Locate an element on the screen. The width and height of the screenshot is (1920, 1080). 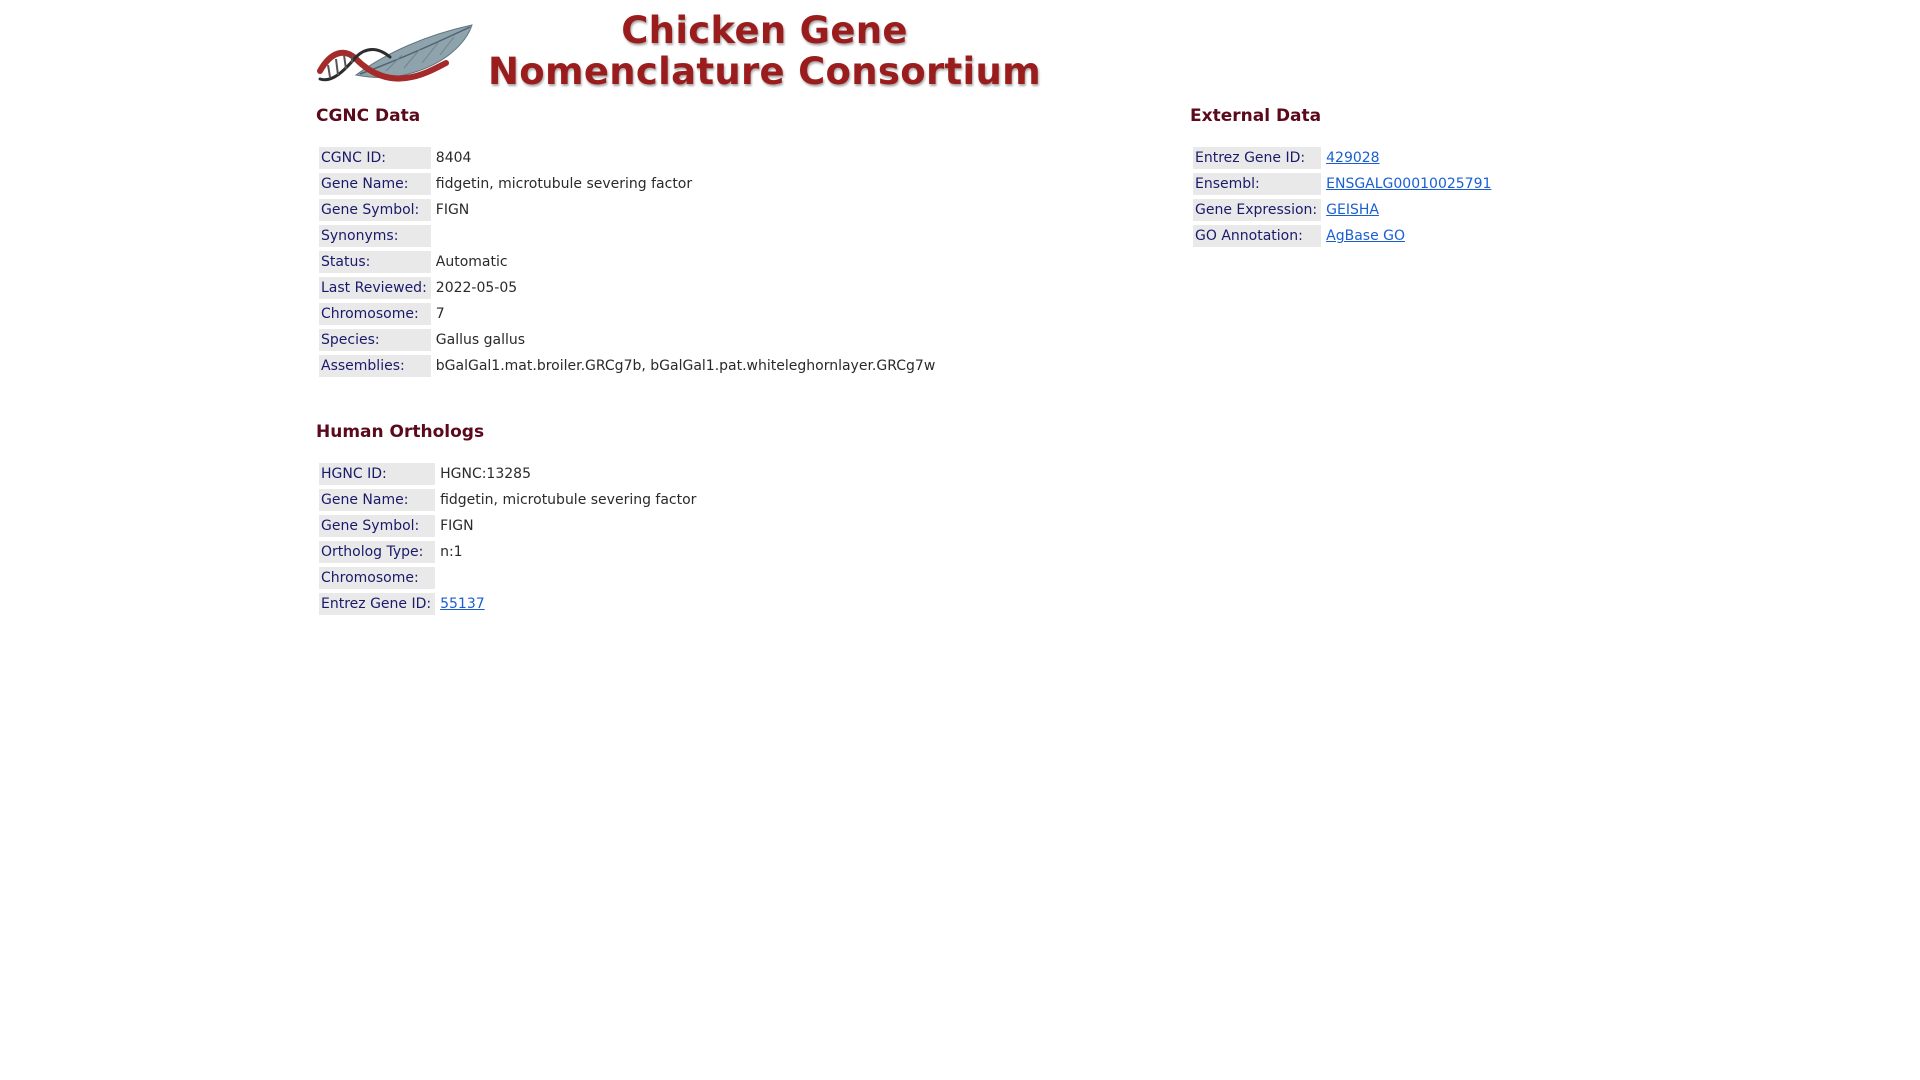
last-reviewed-value: 2022-05-05 is located at coordinates (476, 288).